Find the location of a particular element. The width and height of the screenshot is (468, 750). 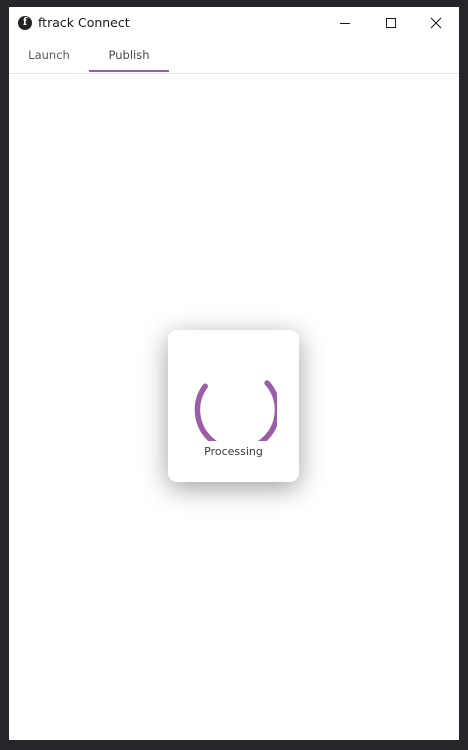

maximize-button is located at coordinates (391, 23).